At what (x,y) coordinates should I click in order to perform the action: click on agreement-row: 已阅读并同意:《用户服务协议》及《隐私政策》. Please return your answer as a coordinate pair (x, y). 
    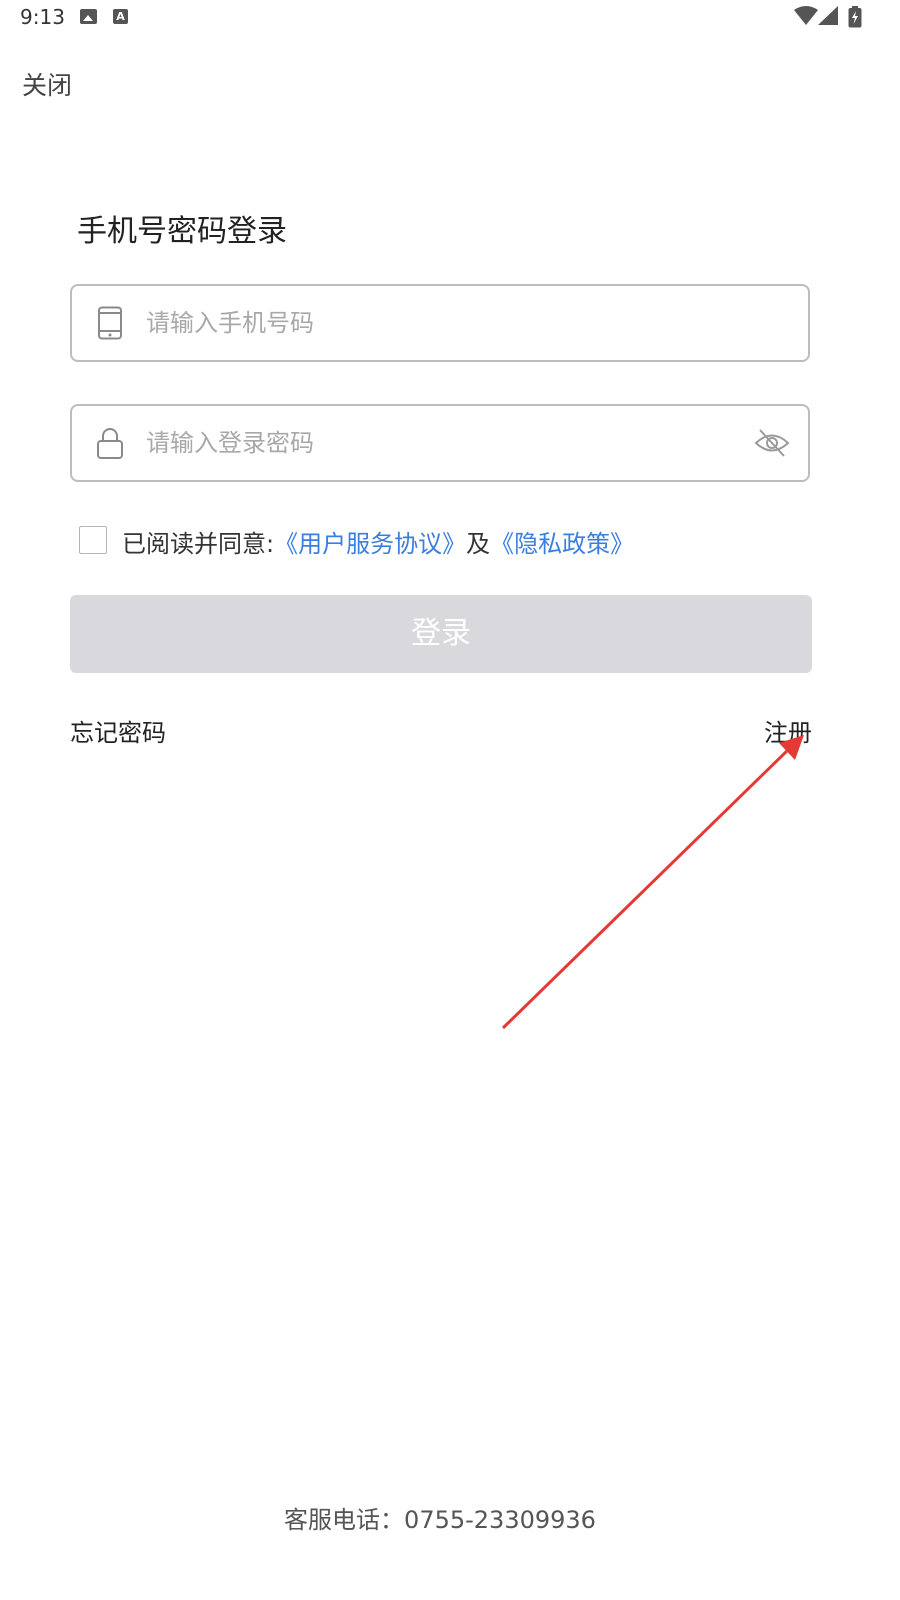
    Looking at the image, I should click on (449, 541).